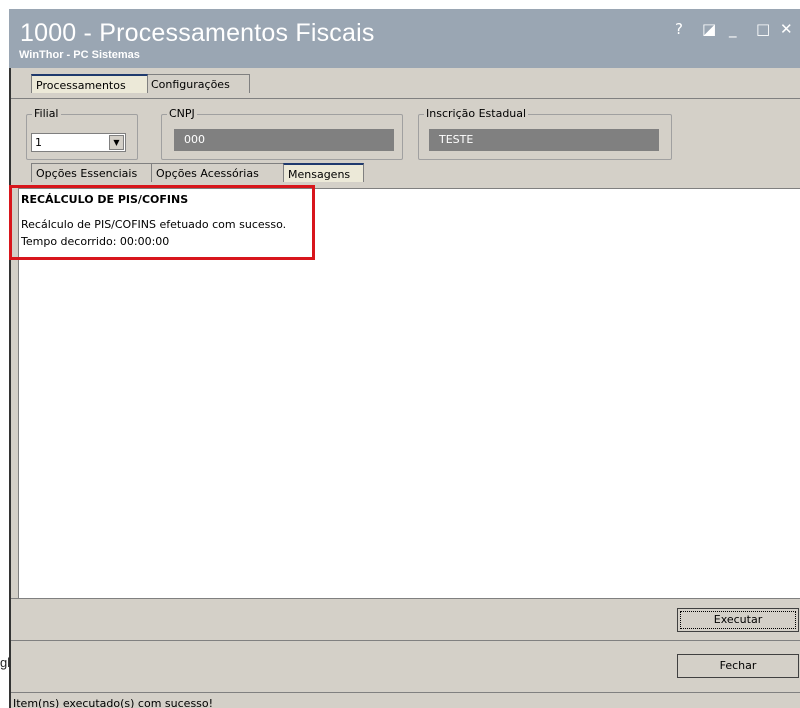 The height and width of the screenshot is (708, 800). Describe the element at coordinates (95, 241) in the screenshot. I see `message-line: Tempo decorrido: 00:00:00` at that location.